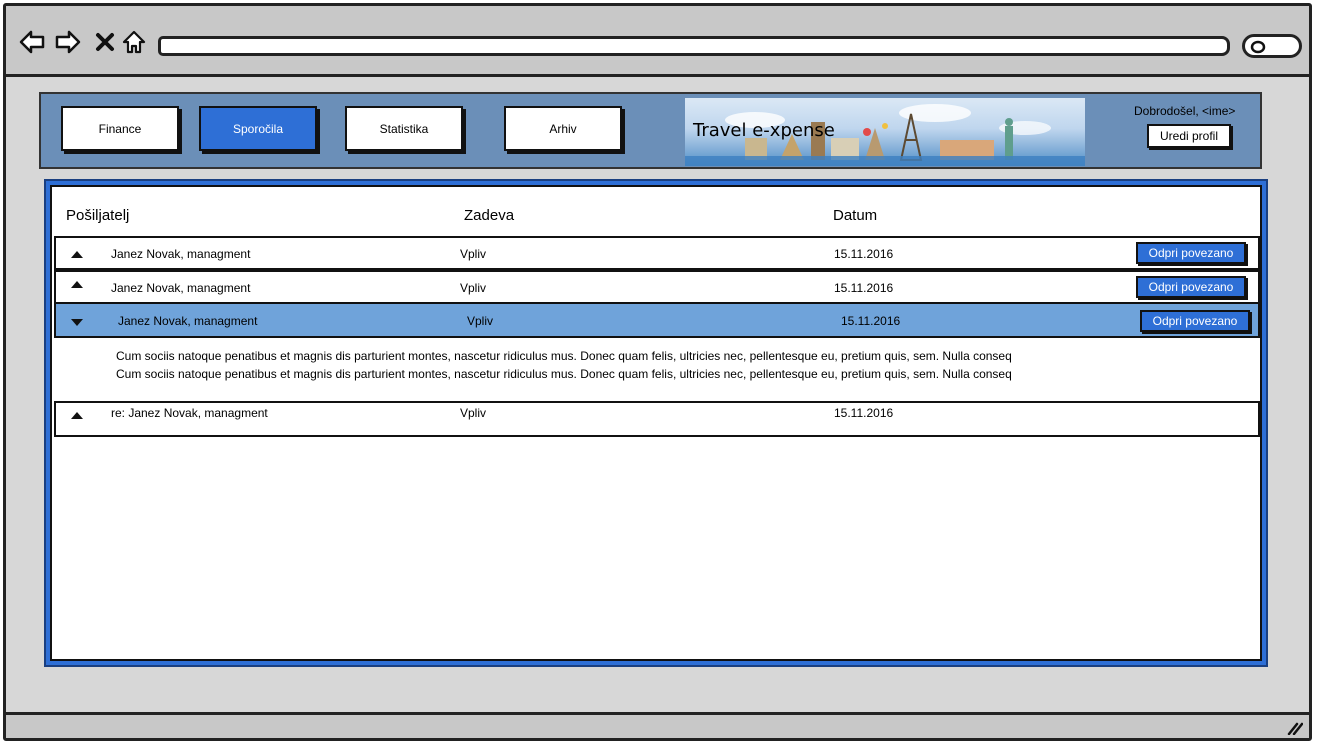  Describe the element at coordinates (1189, 136) in the screenshot. I see `edit-profile-button: Uredi profil` at that location.